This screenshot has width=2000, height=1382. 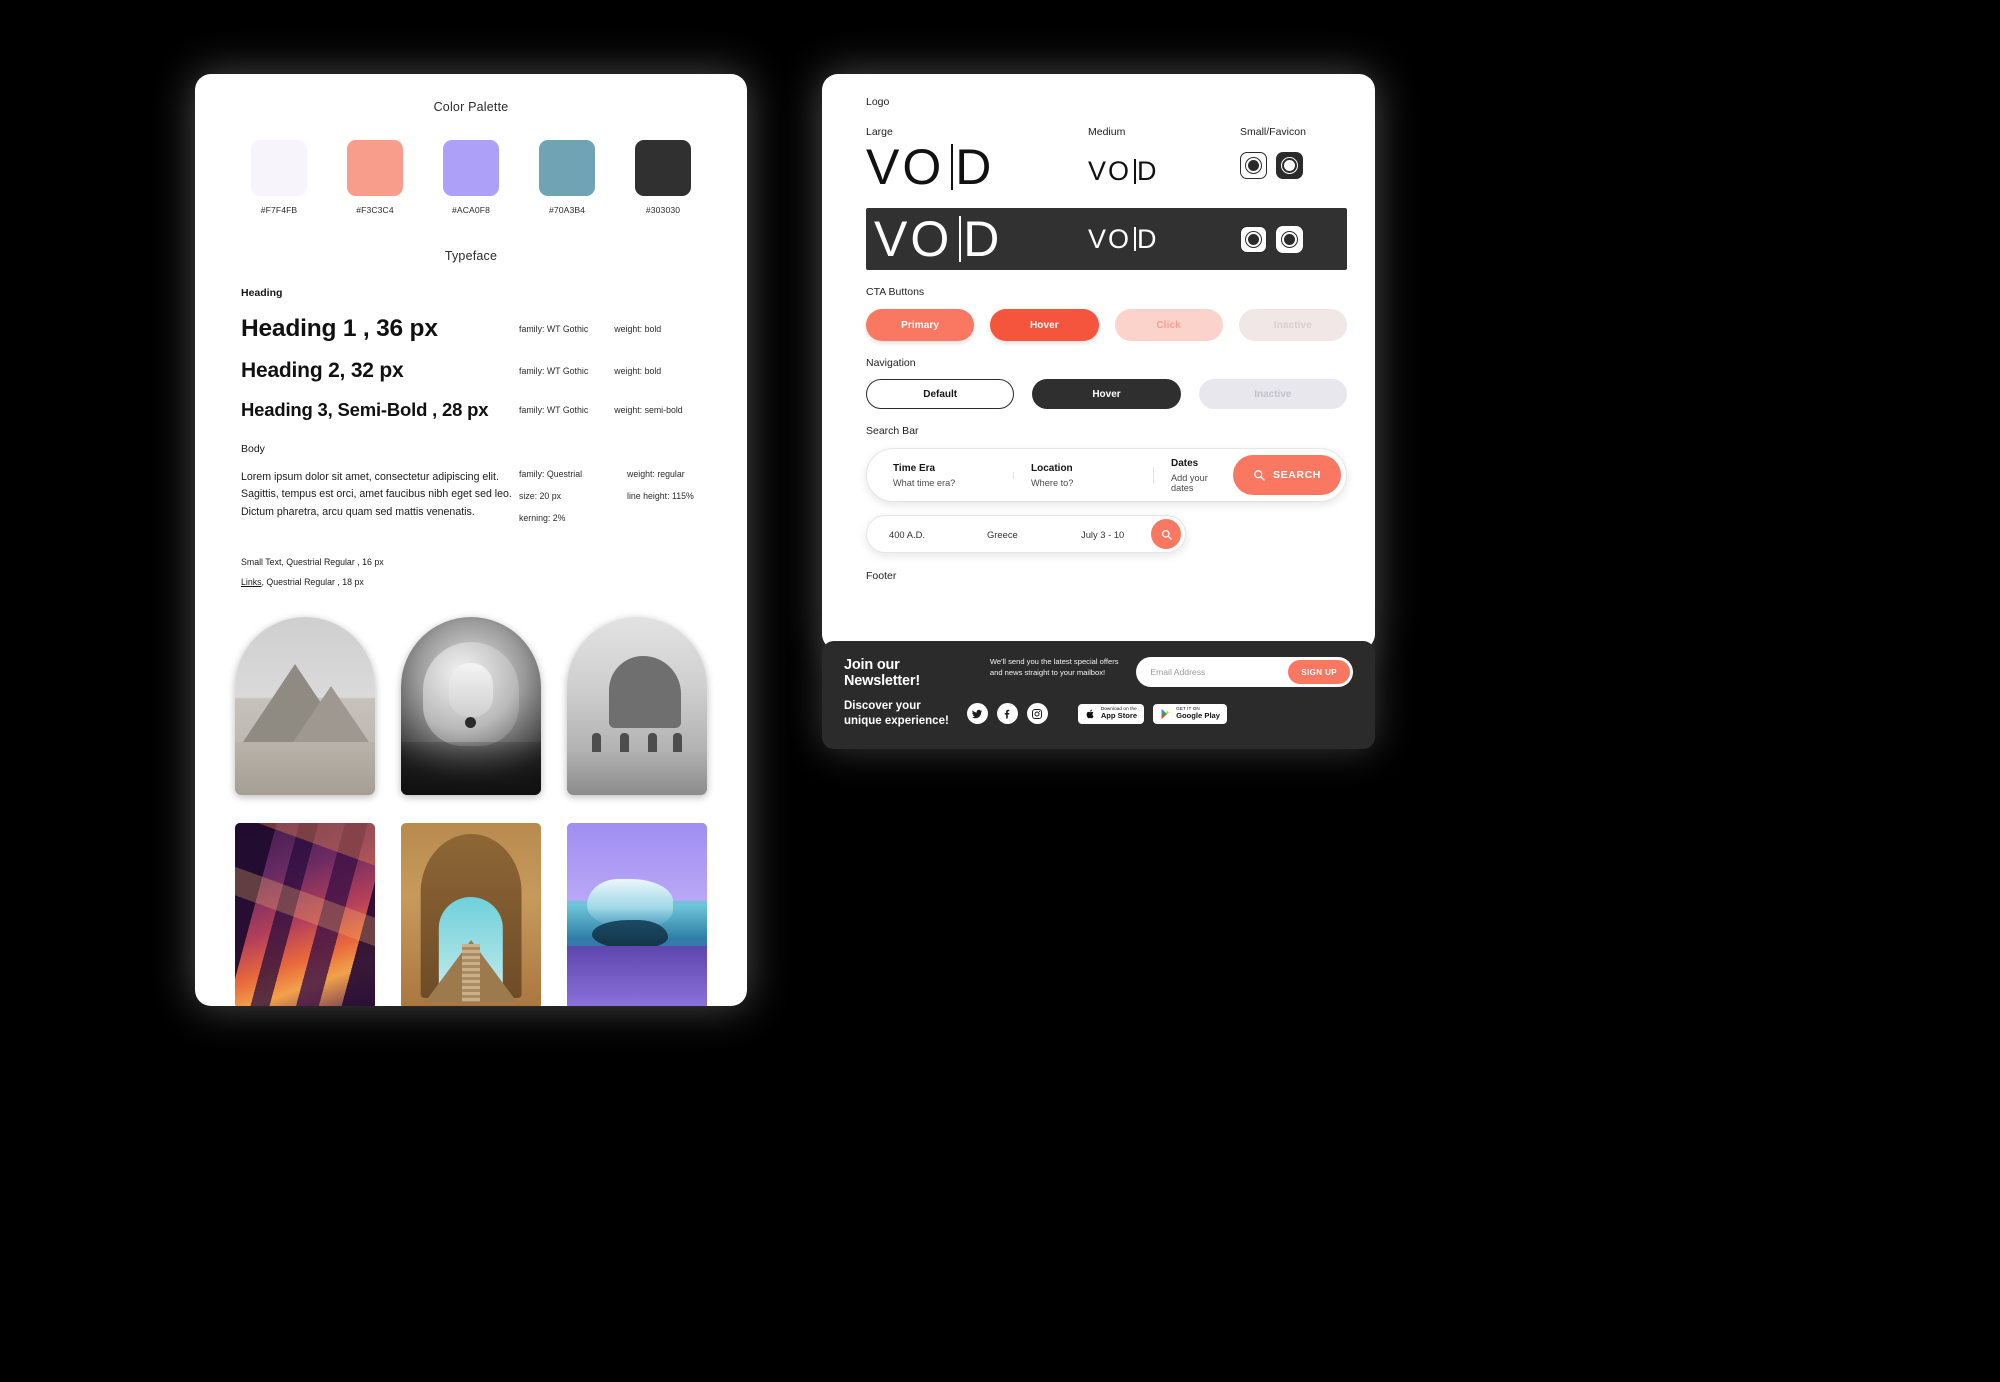 I want to click on favicon-dark, so click(x=1289, y=165).